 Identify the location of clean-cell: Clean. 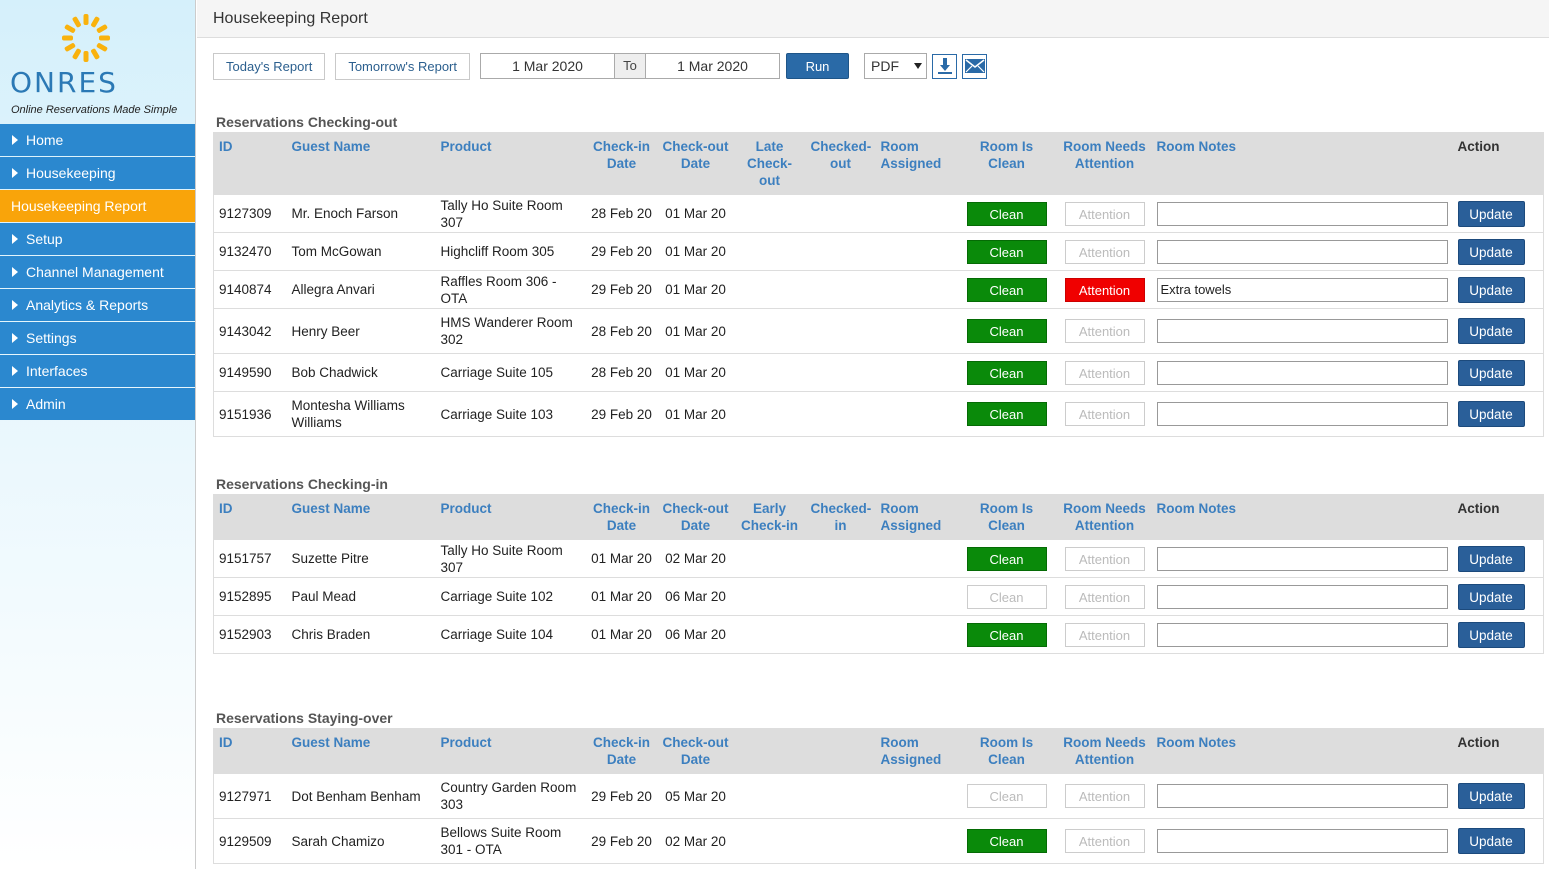
(1006, 634).